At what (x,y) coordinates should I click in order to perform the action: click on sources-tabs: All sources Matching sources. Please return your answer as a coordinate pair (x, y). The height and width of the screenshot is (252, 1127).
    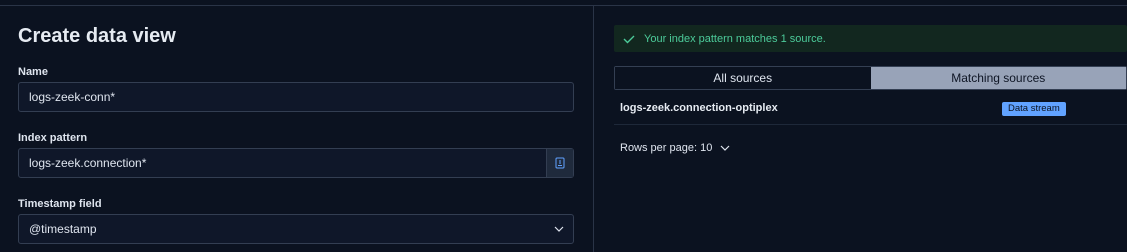
    Looking at the image, I should click on (870, 78).